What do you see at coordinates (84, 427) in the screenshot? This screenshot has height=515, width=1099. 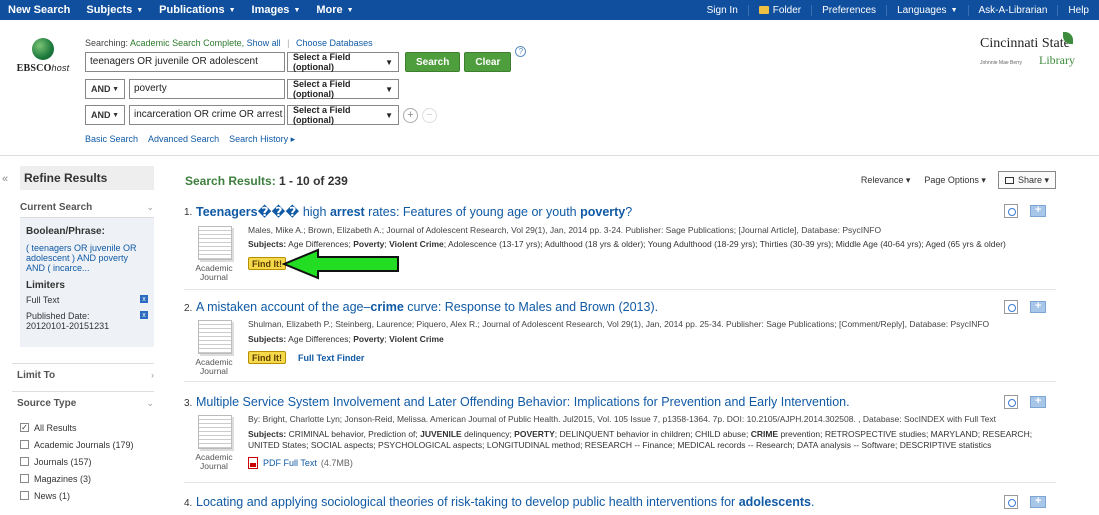 I see `source-all-results: ✓ All Results` at bounding box center [84, 427].